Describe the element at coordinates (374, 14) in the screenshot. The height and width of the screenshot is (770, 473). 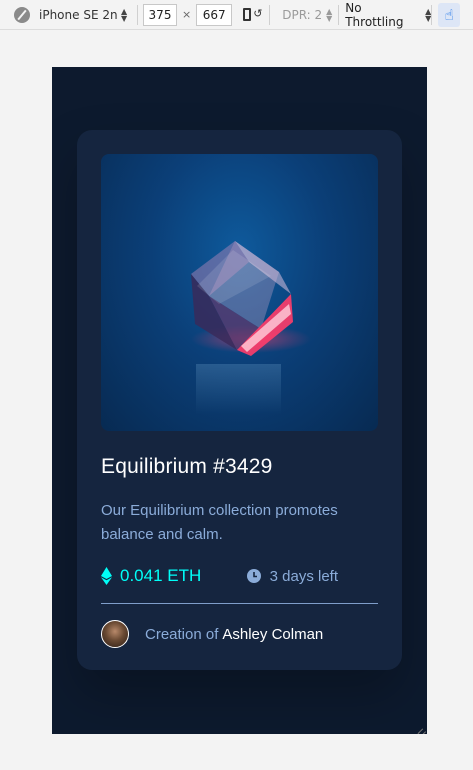
I see `throttling-label: No Throttling` at that location.